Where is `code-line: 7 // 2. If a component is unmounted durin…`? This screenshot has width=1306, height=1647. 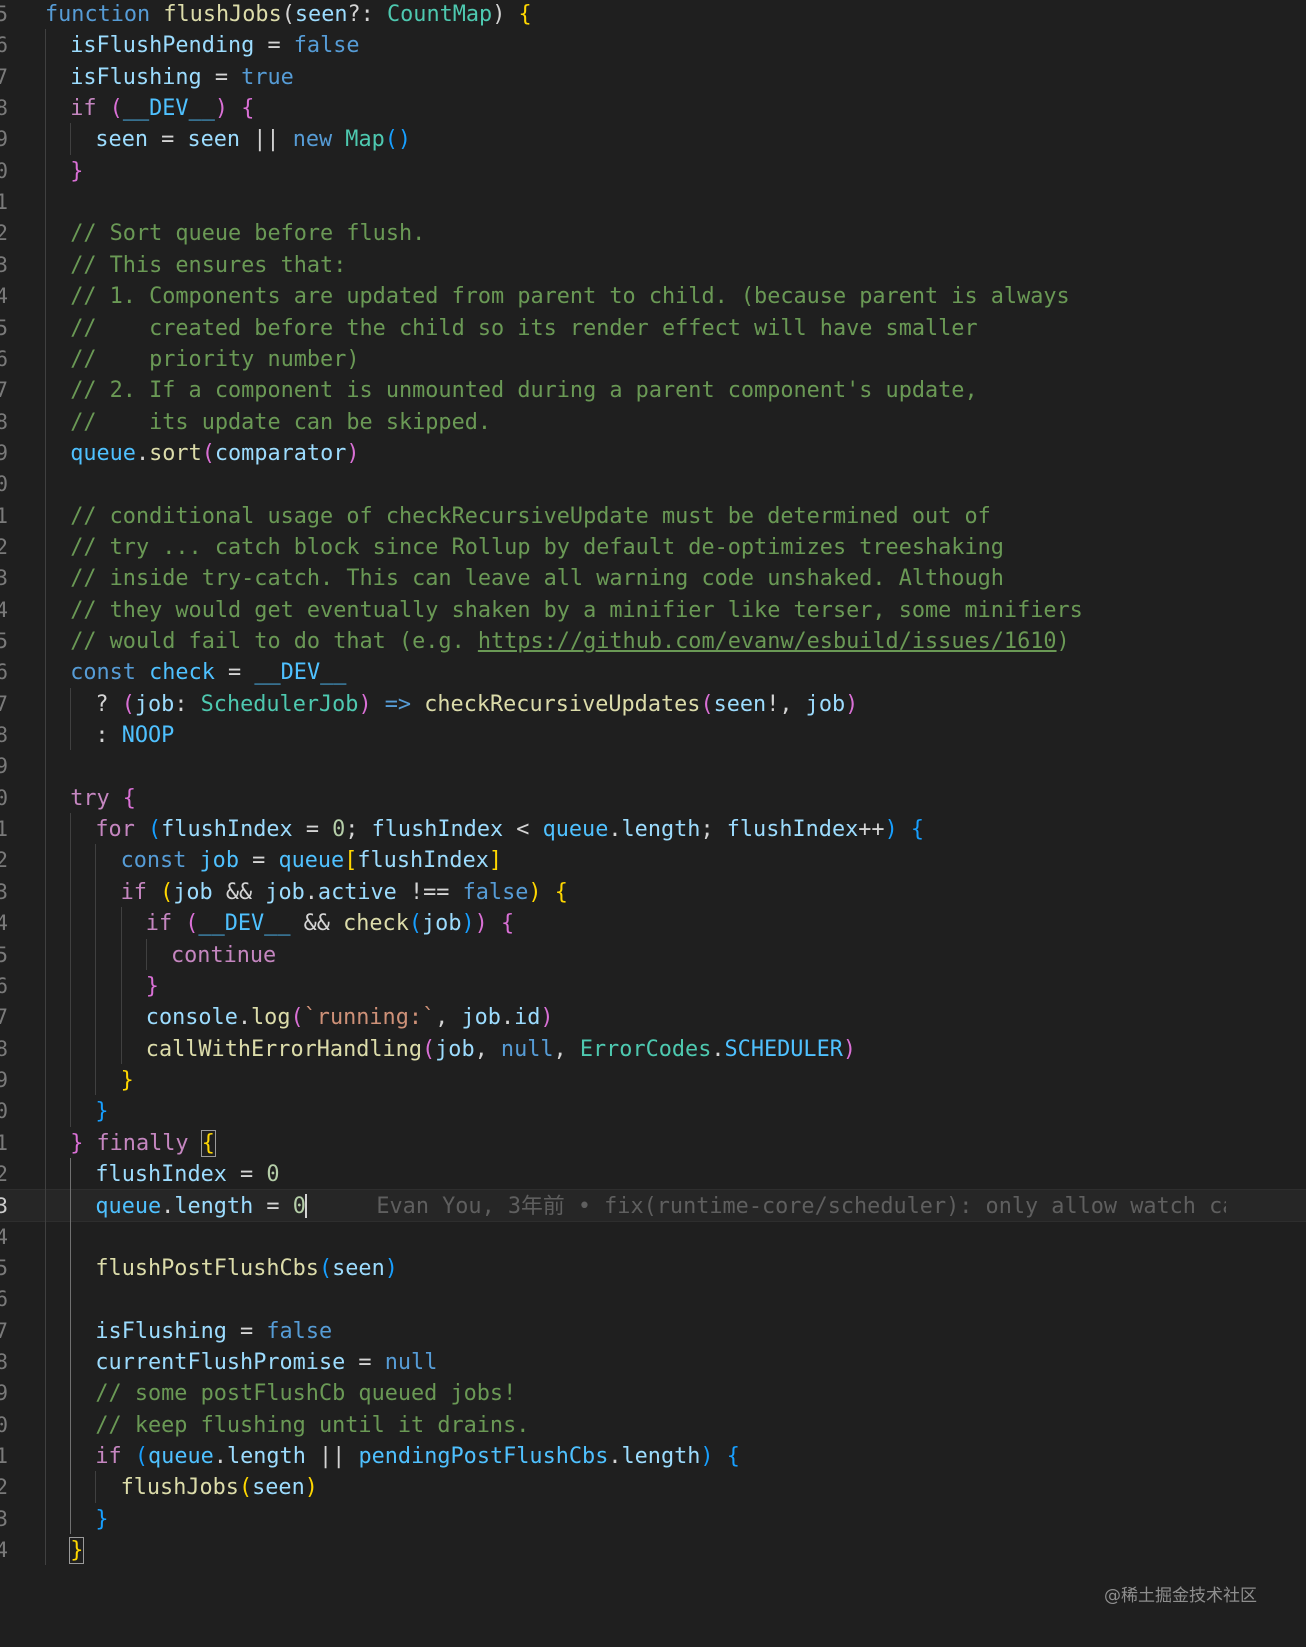 code-line: 7 // 2. If a component is unmounted durin… is located at coordinates (653, 390).